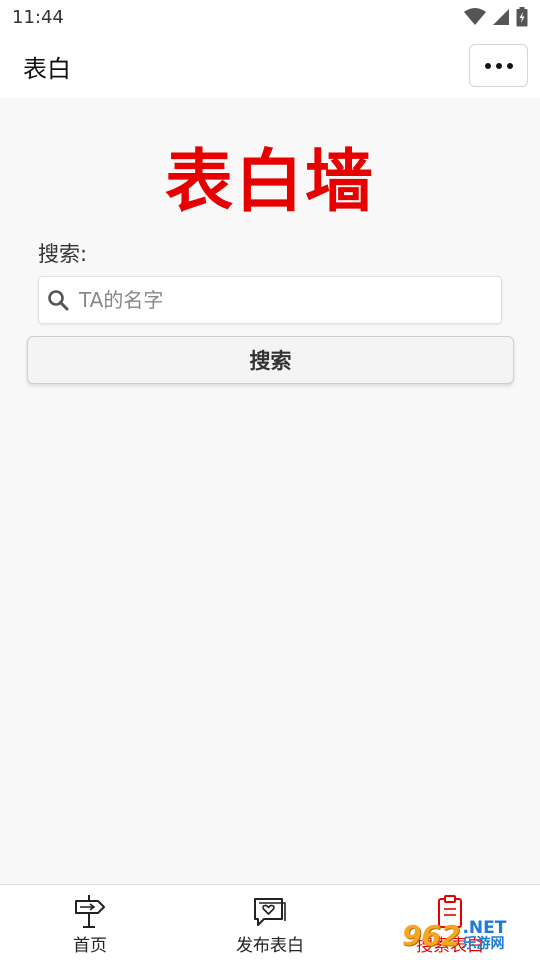 Image resolution: width=540 pixels, height=960 pixels. I want to click on search-icon, so click(58, 300).